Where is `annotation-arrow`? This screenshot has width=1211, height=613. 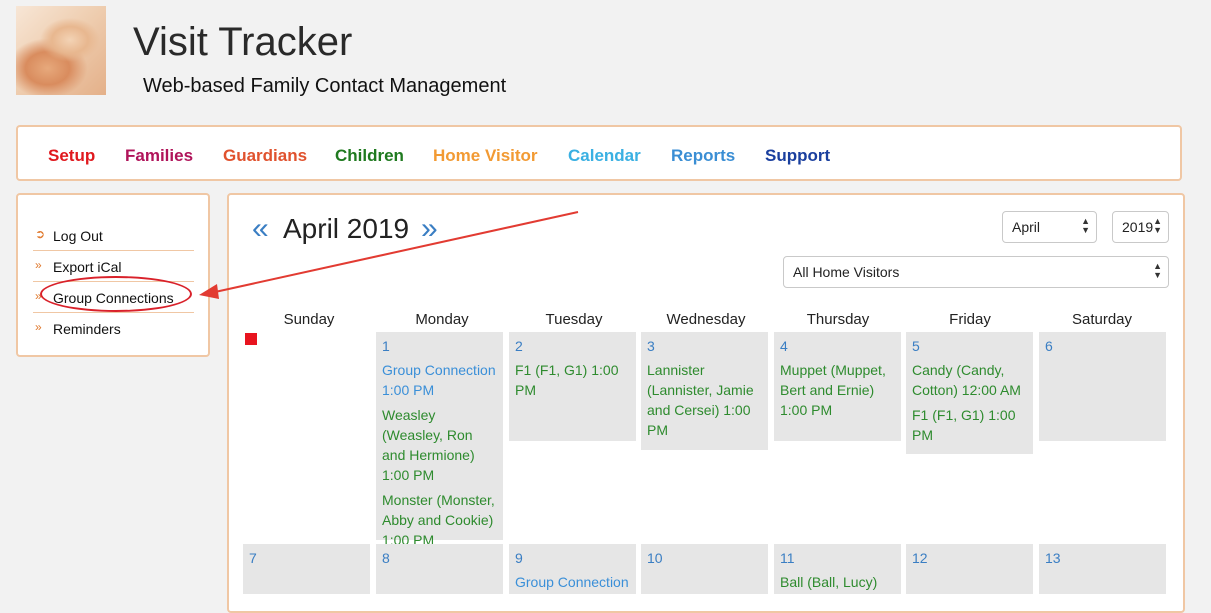 annotation-arrow is located at coordinates (389, 255).